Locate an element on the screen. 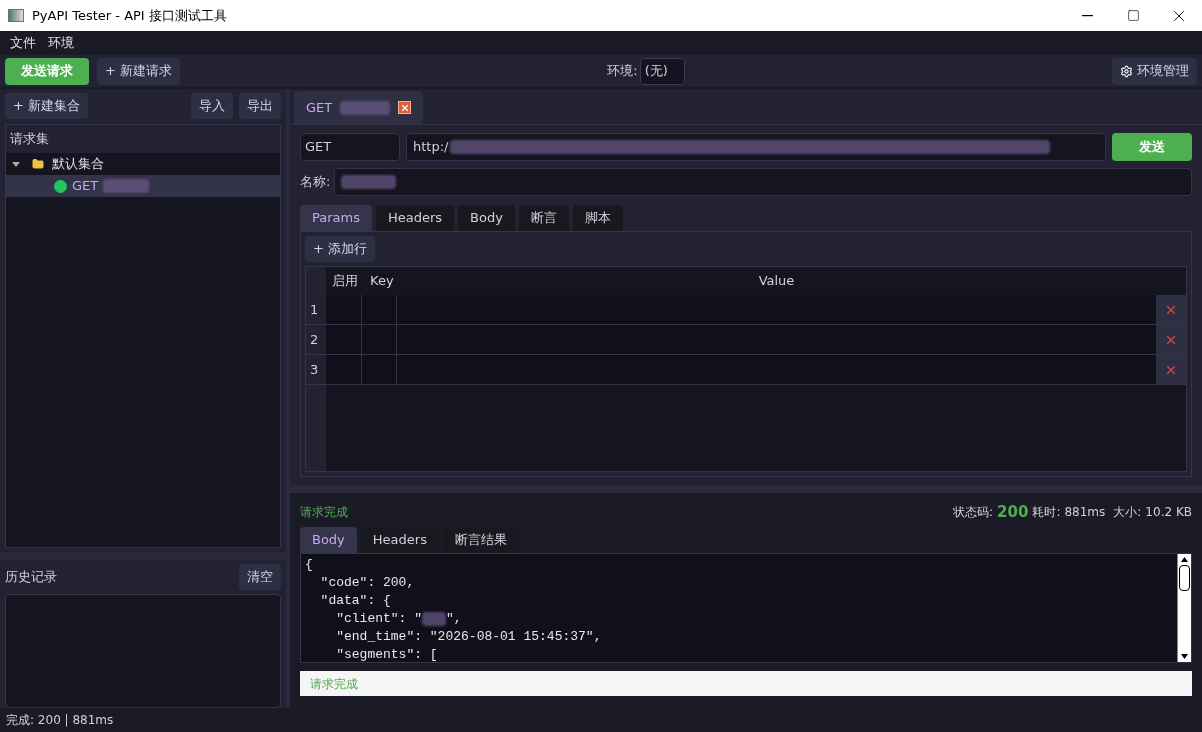  tree-folder: 默认集合 is located at coordinates (143, 164).